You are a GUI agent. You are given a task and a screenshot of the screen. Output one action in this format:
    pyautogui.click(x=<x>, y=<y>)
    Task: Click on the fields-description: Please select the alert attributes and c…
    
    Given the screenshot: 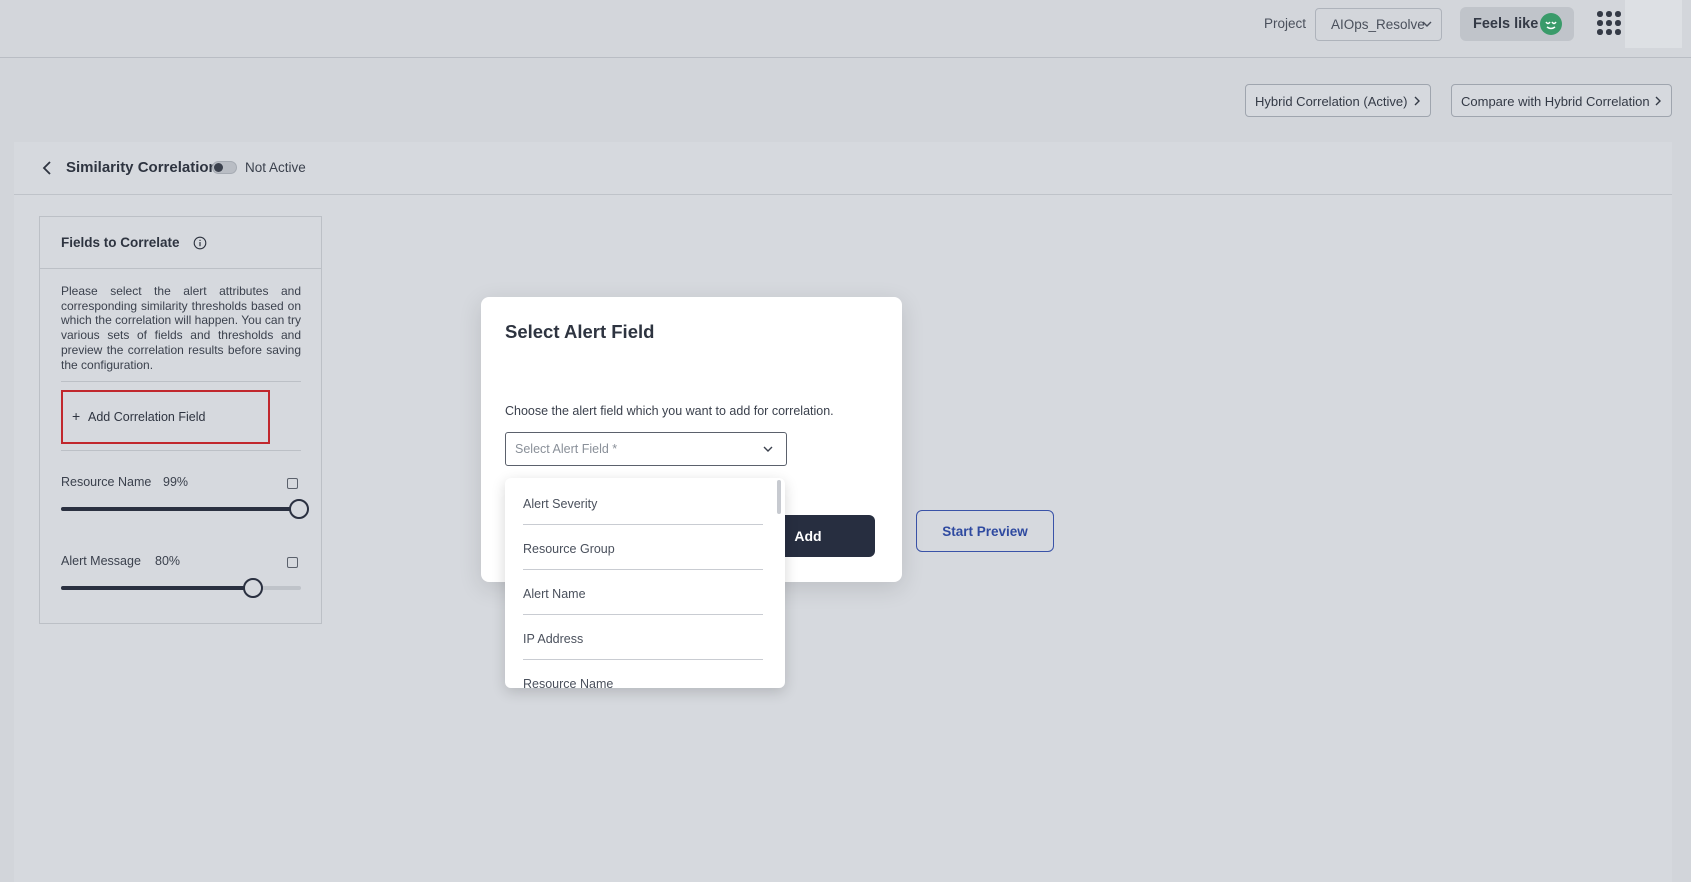 What is the action you would take?
    pyautogui.click(x=181, y=328)
    